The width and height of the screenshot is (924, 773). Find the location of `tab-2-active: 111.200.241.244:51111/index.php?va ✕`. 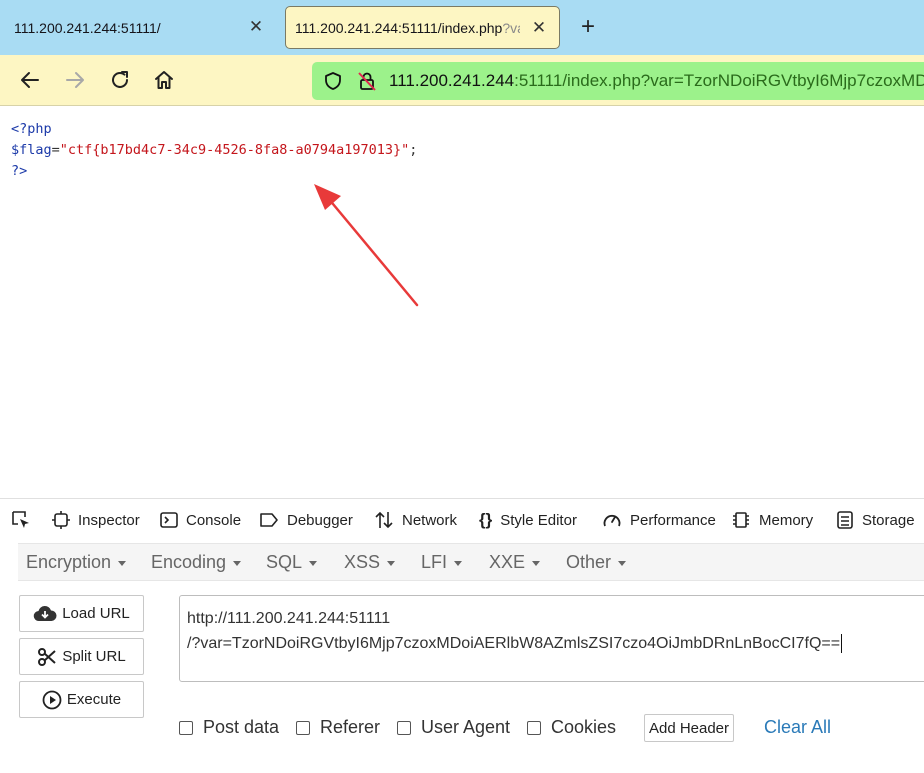

tab-2-active: 111.200.241.244:51111/index.php?va ✕ is located at coordinates (422, 27).